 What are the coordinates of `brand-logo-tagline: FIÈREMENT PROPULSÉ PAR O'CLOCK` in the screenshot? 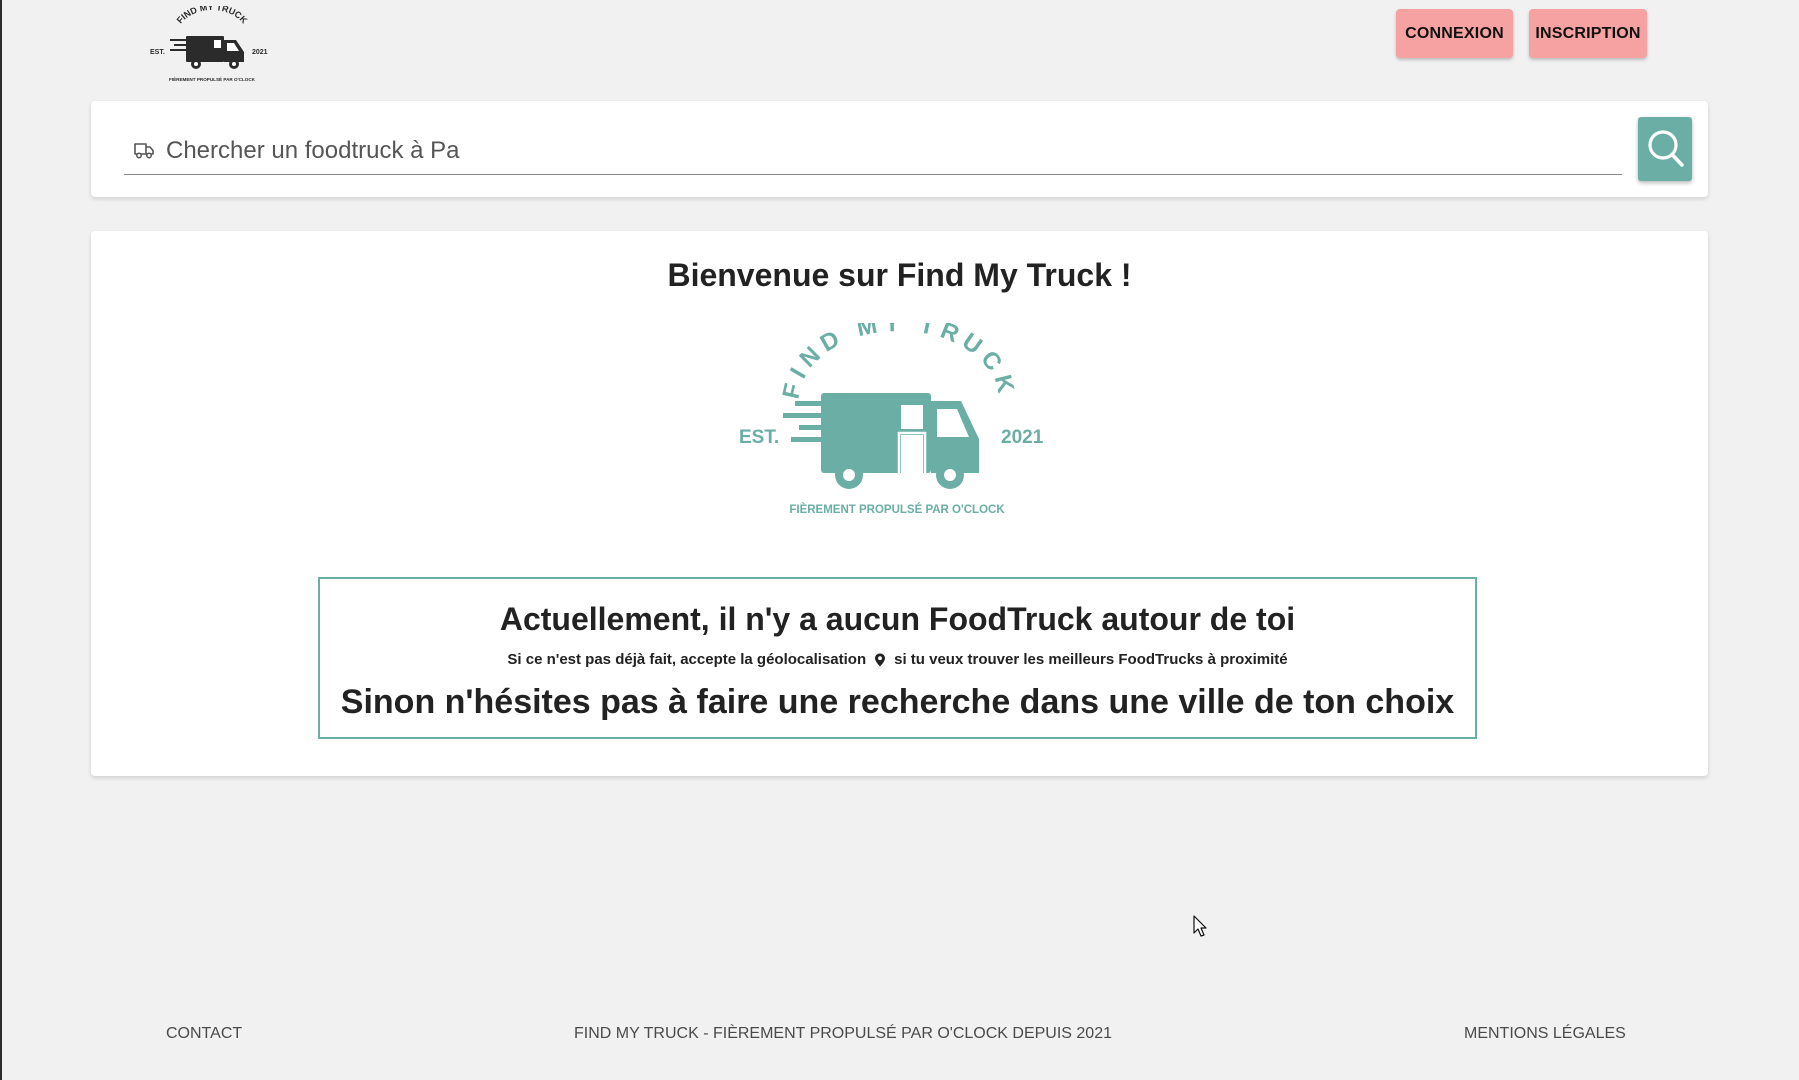 It's located at (897, 509).